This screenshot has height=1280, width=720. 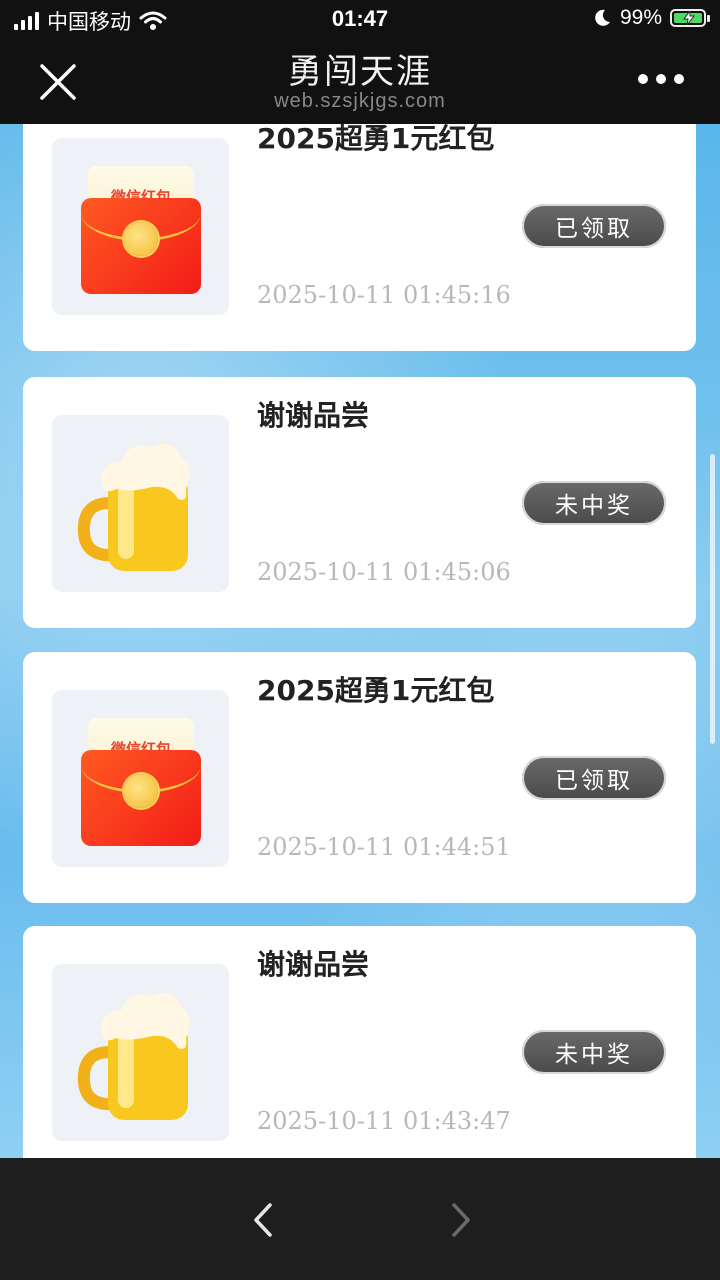 What do you see at coordinates (712, 599) in the screenshot?
I see `scrollbar` at bounding box center [712, 599].